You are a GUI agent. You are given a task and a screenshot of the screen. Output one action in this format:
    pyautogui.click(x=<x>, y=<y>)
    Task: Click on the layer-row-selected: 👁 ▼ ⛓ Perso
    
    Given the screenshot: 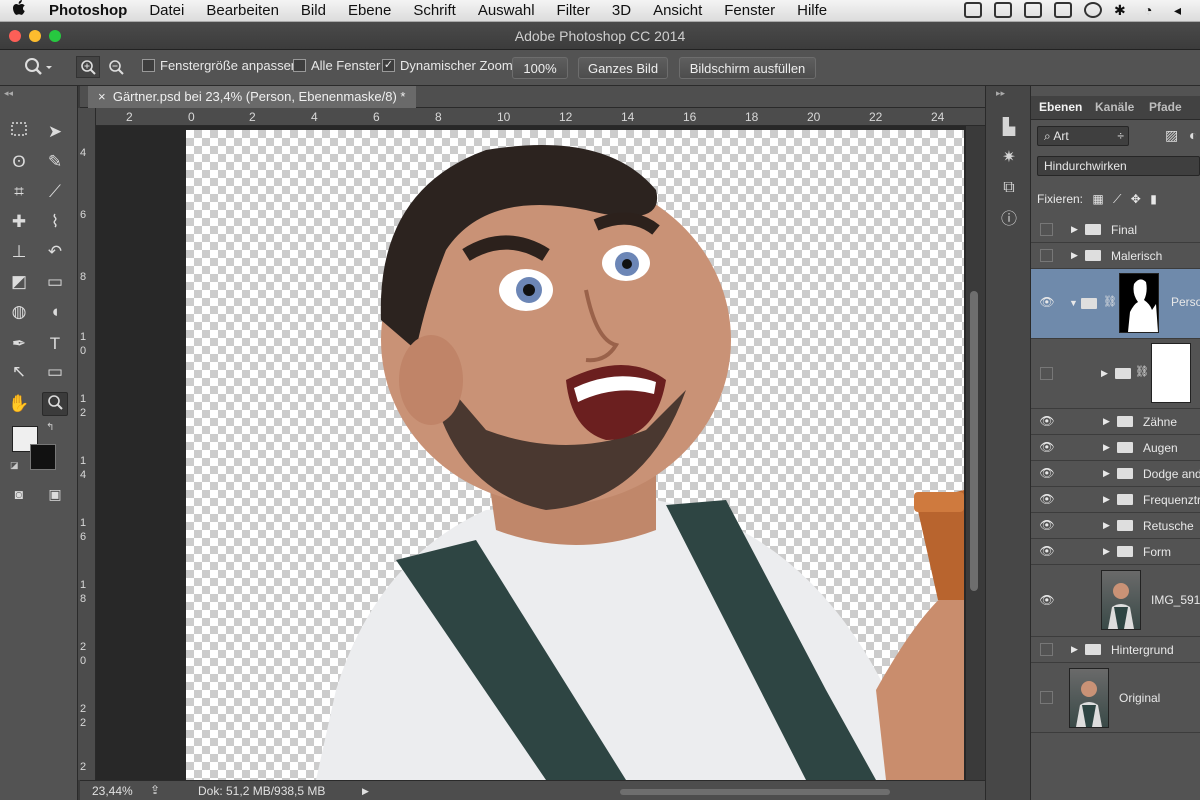 What is the action you would take?
    pyautogui.click(x=1115, y=304)
    